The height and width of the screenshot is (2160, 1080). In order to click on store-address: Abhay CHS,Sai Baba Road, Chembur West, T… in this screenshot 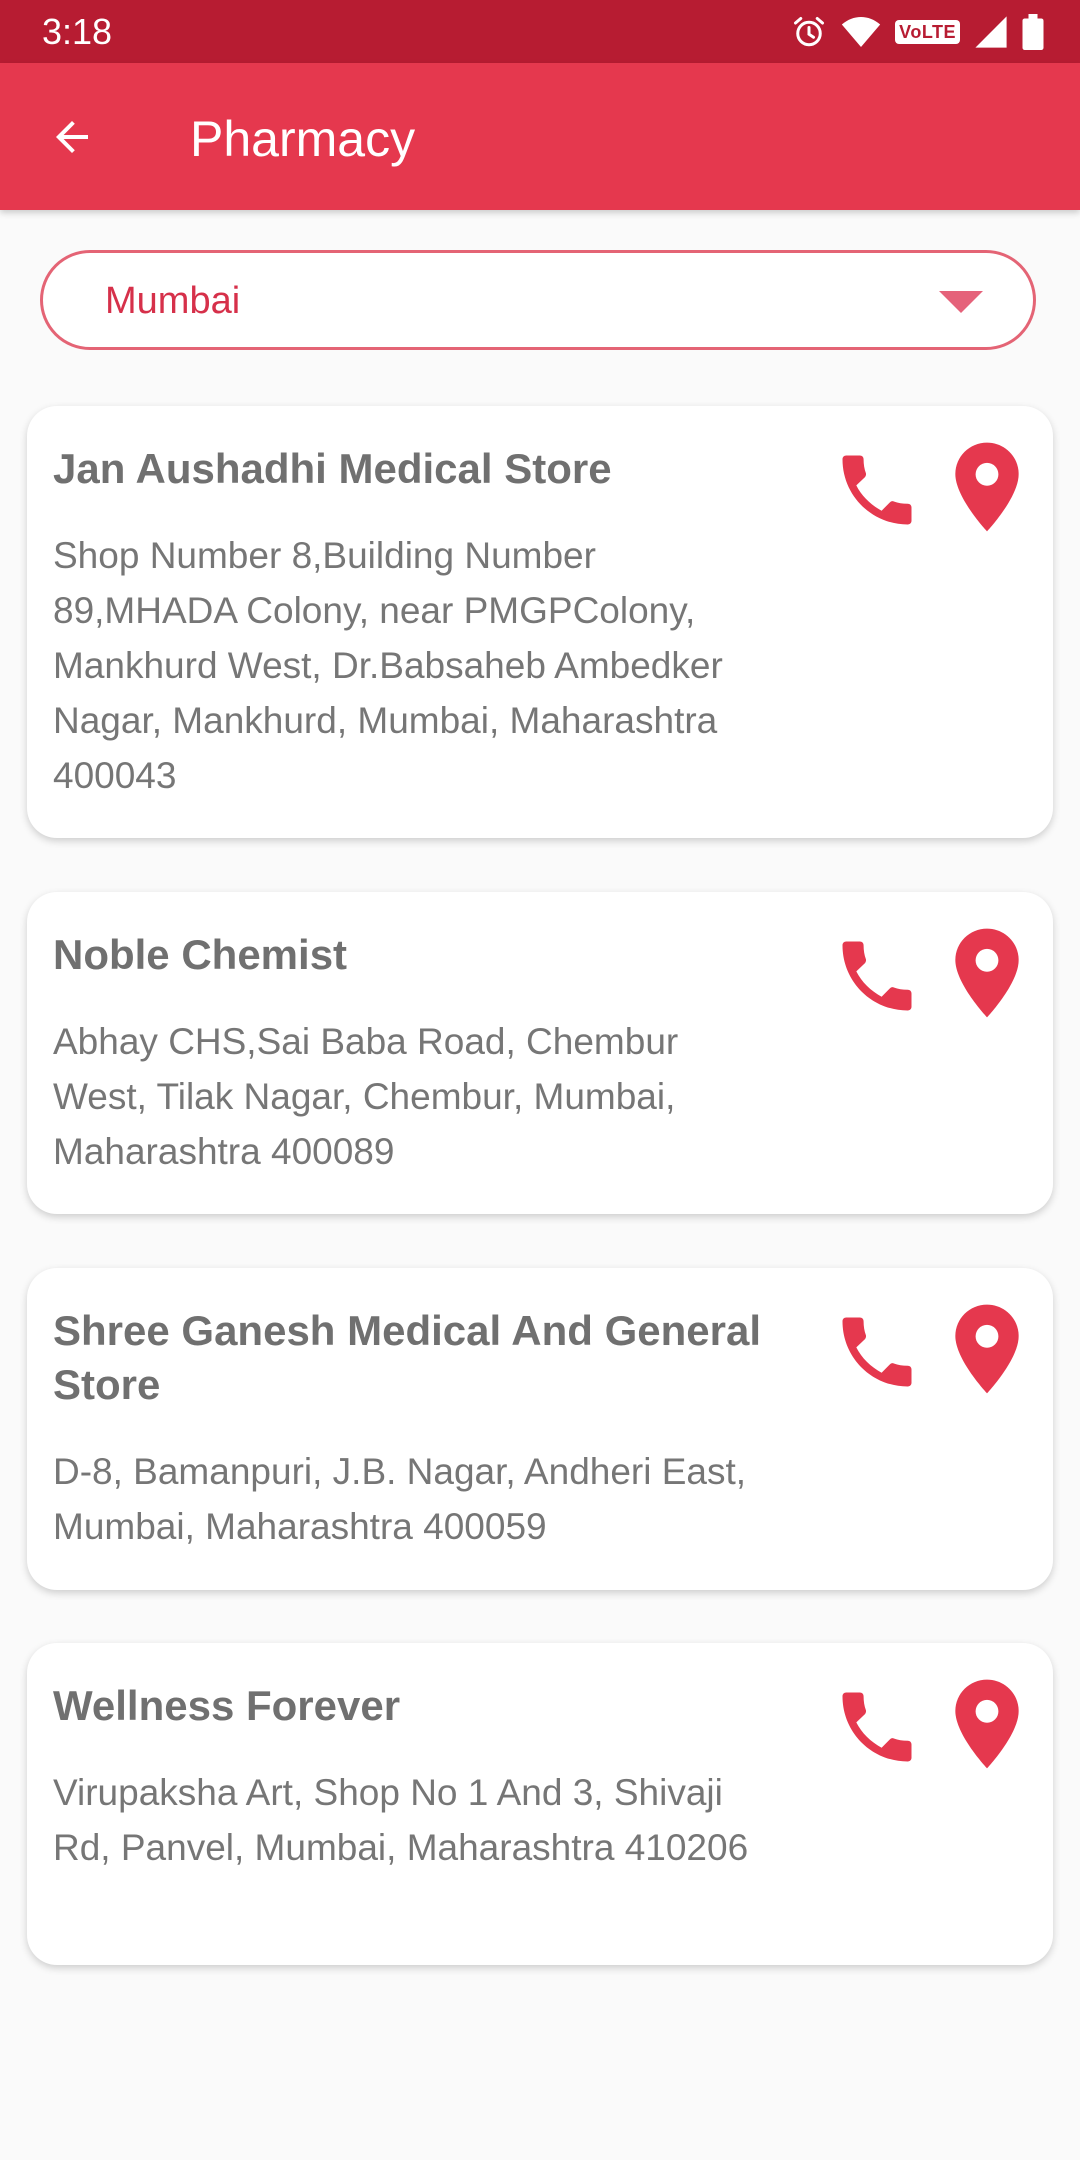, I will do `click(366, 1096)`.